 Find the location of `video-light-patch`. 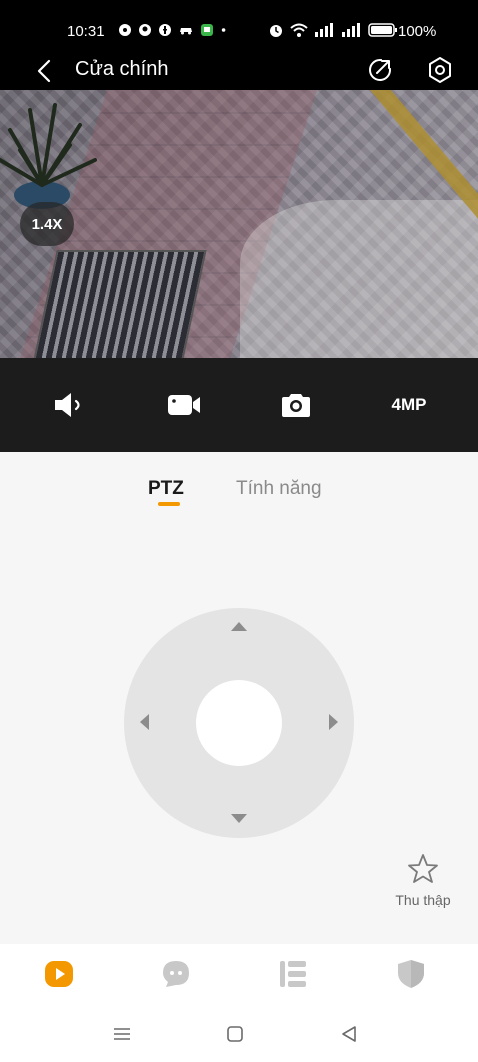

video-light-patch is located at coordinates (359, 279).